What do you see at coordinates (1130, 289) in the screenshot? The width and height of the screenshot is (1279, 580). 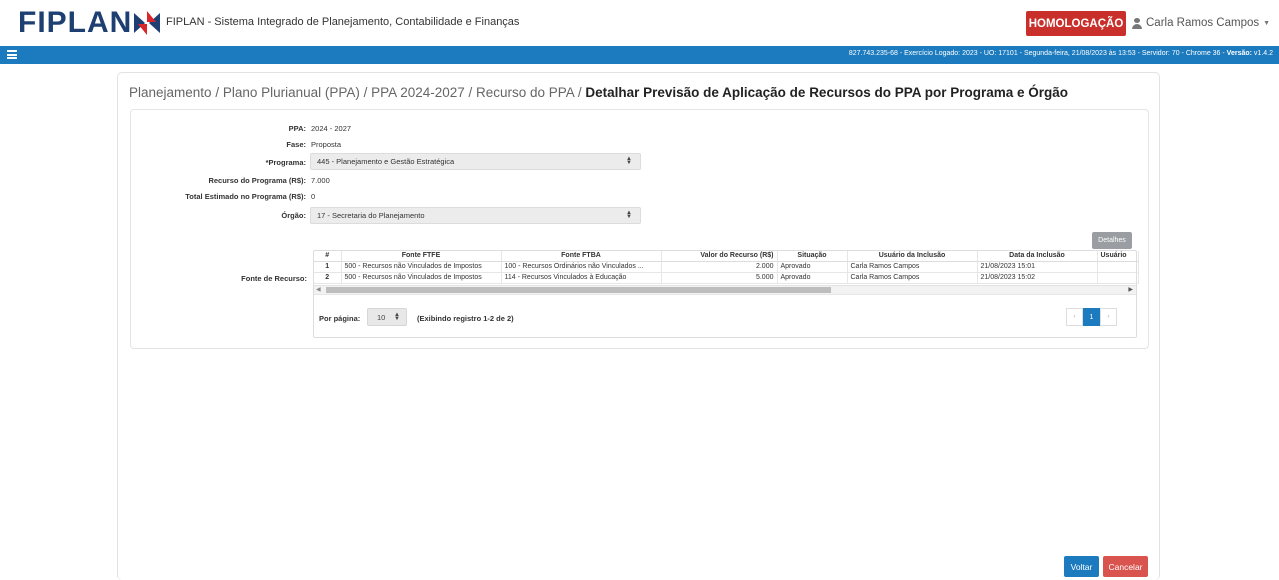 I see `scroll-right-icon: ▶` at bounding box center [1130, 289].